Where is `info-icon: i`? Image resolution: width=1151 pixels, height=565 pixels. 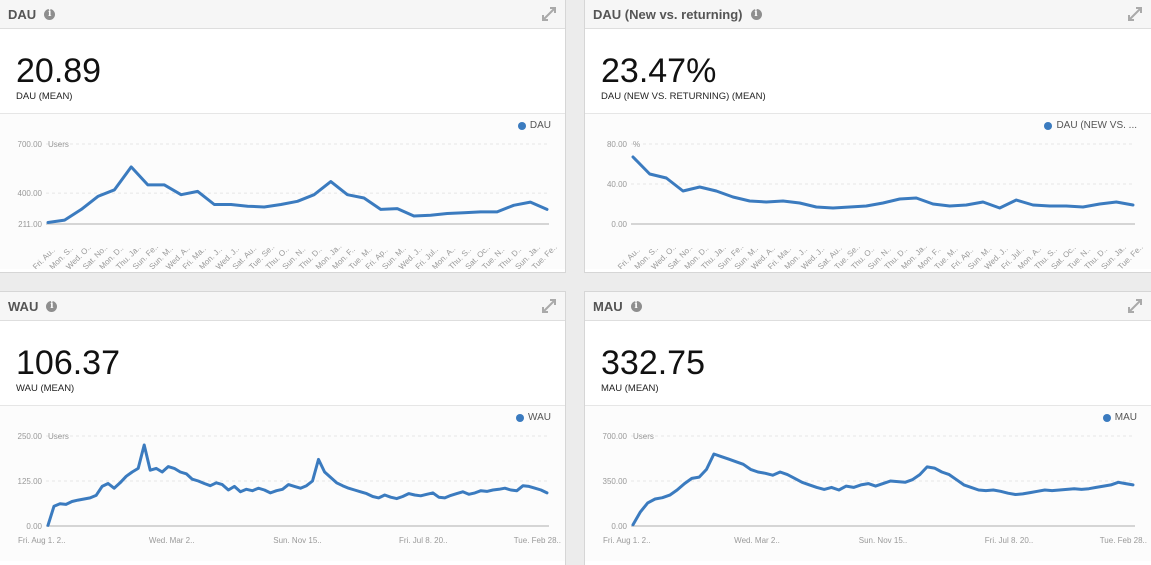
info-icon: i is located at coordinates (636, 306).